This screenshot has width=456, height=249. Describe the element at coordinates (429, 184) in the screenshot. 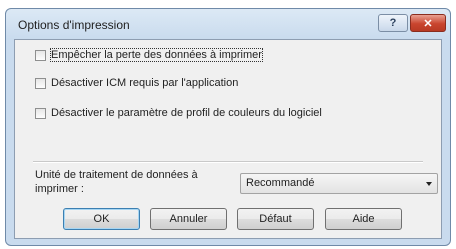

I see `chevron-down-icon` at that location.